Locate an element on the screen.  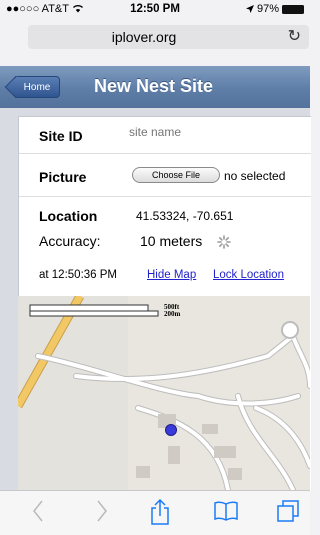
battery-icon is located at coordinates (293, 9).